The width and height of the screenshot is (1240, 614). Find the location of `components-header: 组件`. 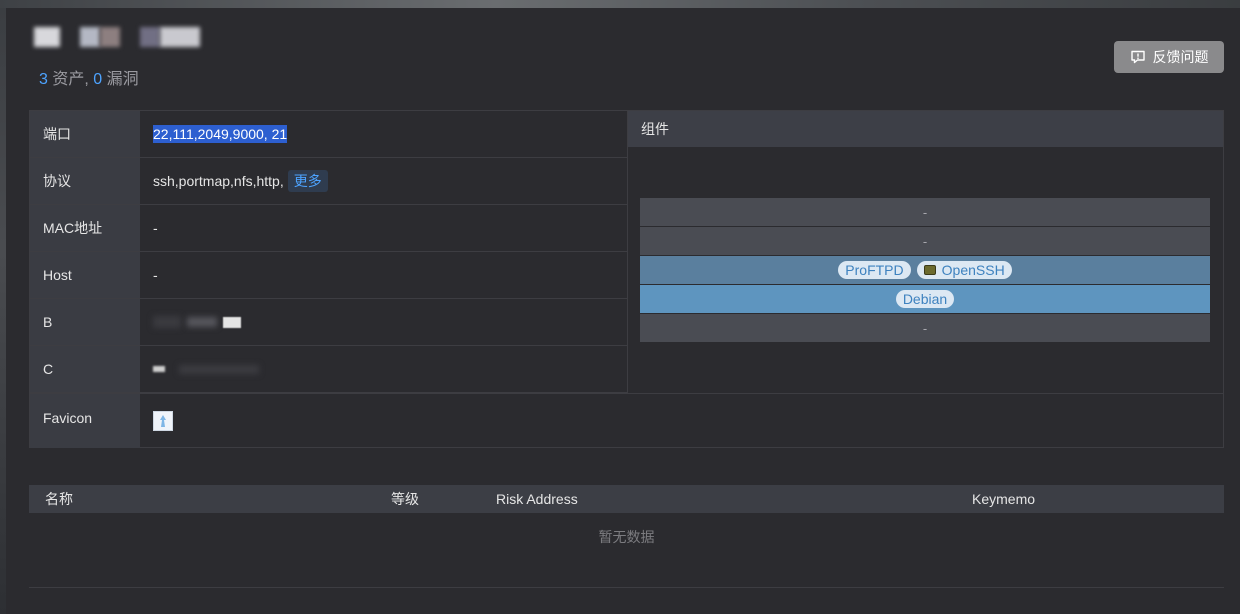

components-header: 组件 is located at coordinates (925, 129).